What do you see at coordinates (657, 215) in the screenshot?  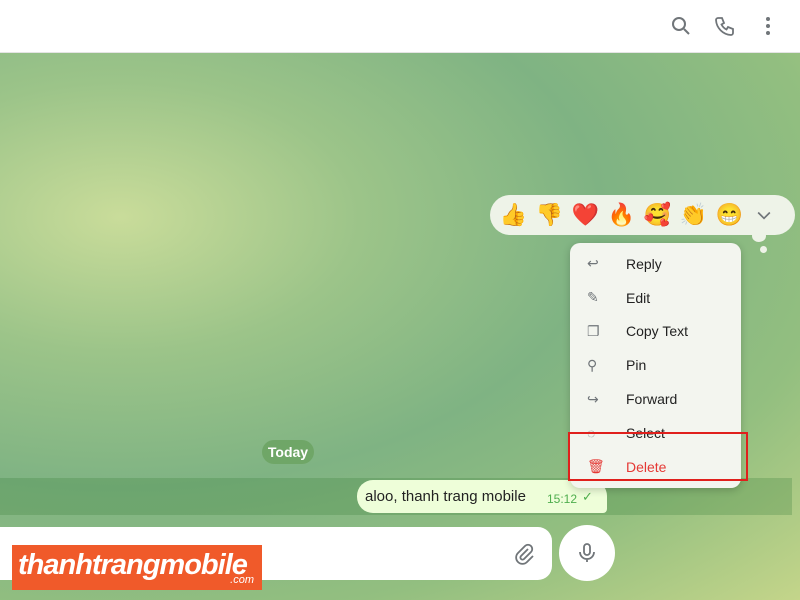 I see `reaction-smiling-hearts: 🥰` at bounding box center [657, 215].